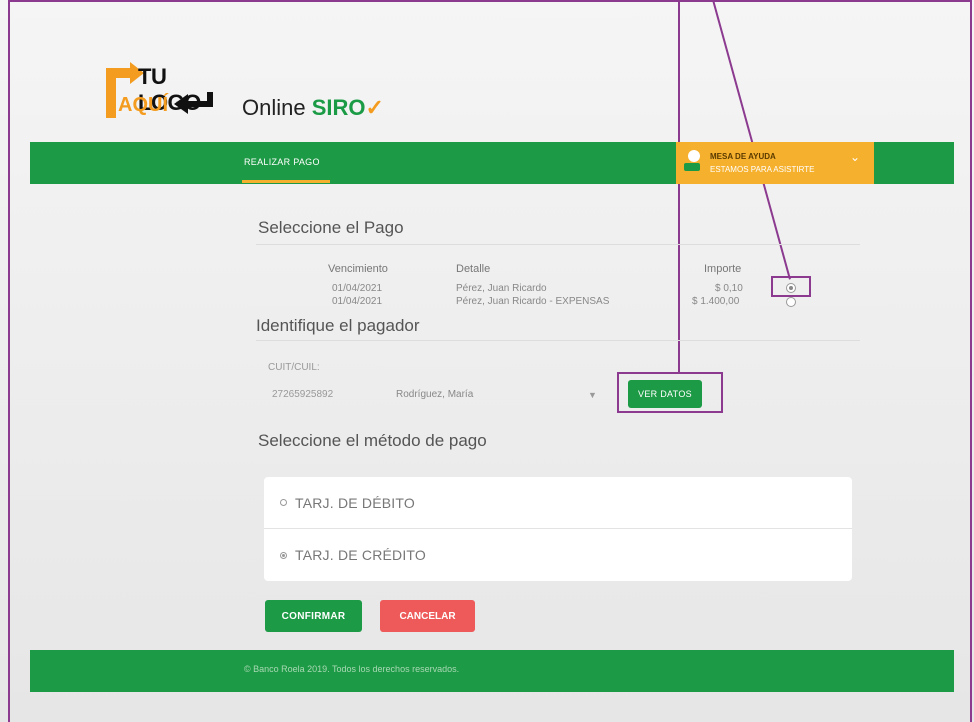 This screenshot has height=722, width=974. What do you see at coordinates (193, 103) in the screenshot?
I see `return-arrow-icon` at bounding box center [193, 103].